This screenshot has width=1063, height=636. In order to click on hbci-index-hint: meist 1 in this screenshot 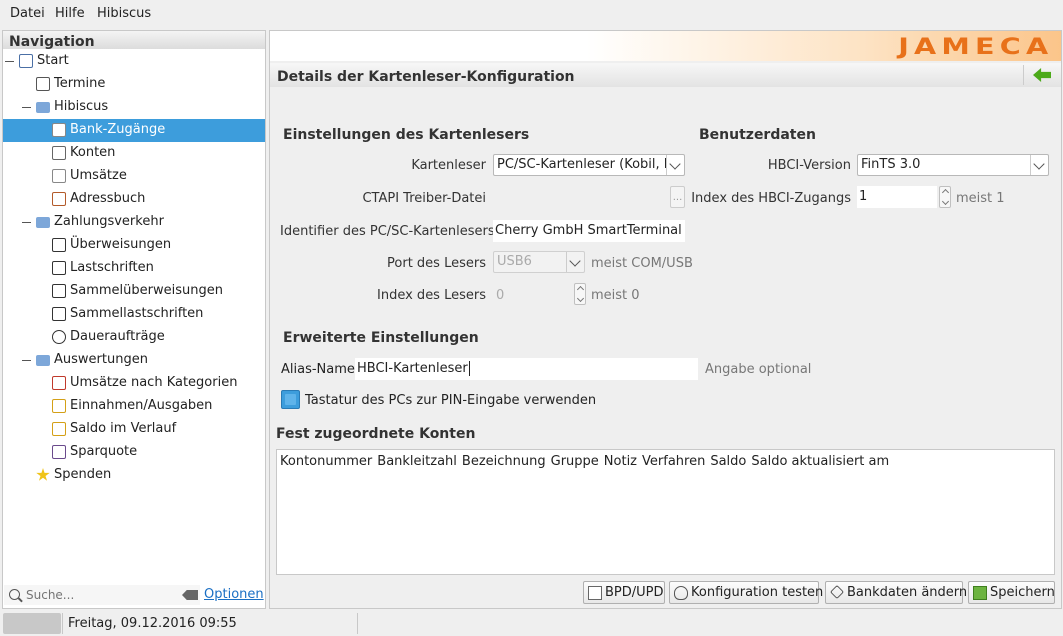, I will do `click(980, 198)`.